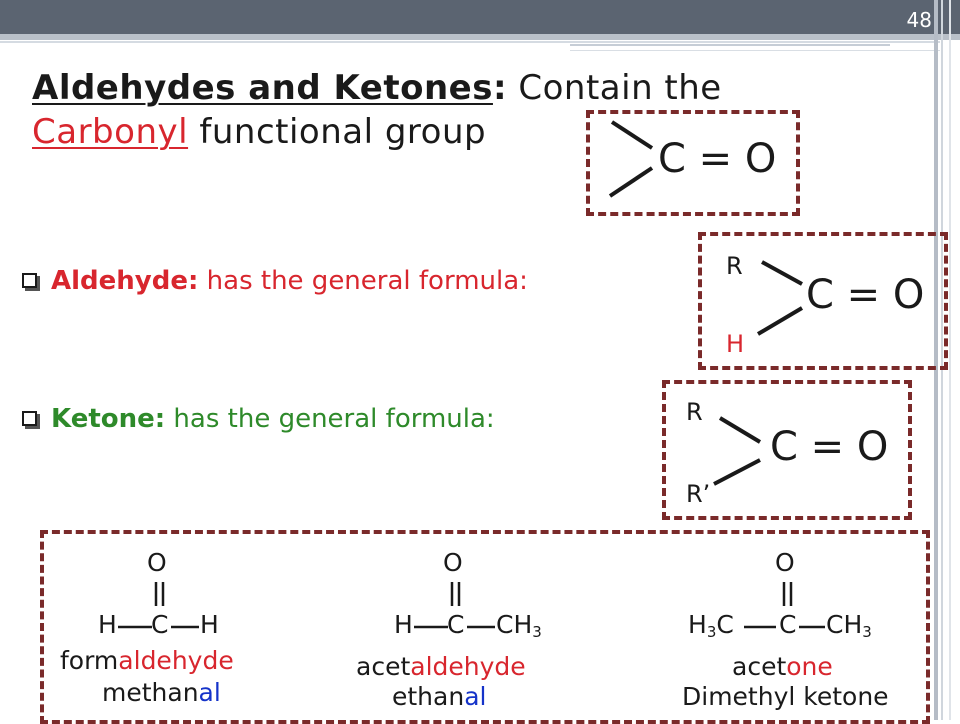 The image size is (960, 724). What do you see at coordinates (428, 696) in the screenshot?
I see `iupac-prefix: ethan` at bounding box center [428, 696].